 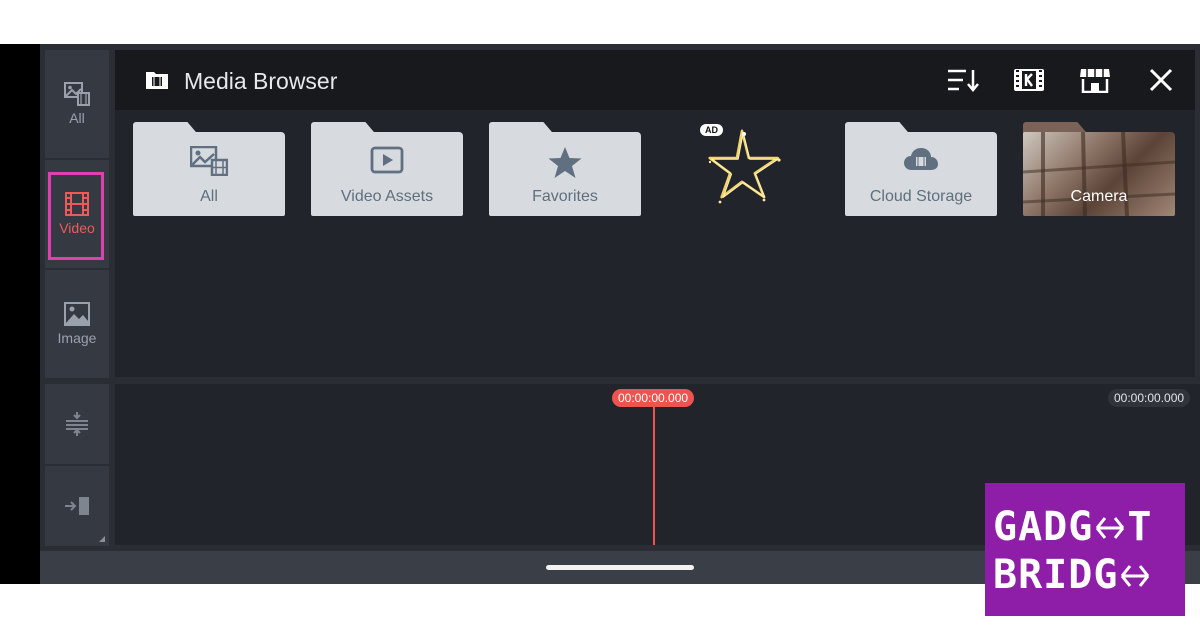 I want to click on asset-store-k-button, so click(x=1029, y=80).